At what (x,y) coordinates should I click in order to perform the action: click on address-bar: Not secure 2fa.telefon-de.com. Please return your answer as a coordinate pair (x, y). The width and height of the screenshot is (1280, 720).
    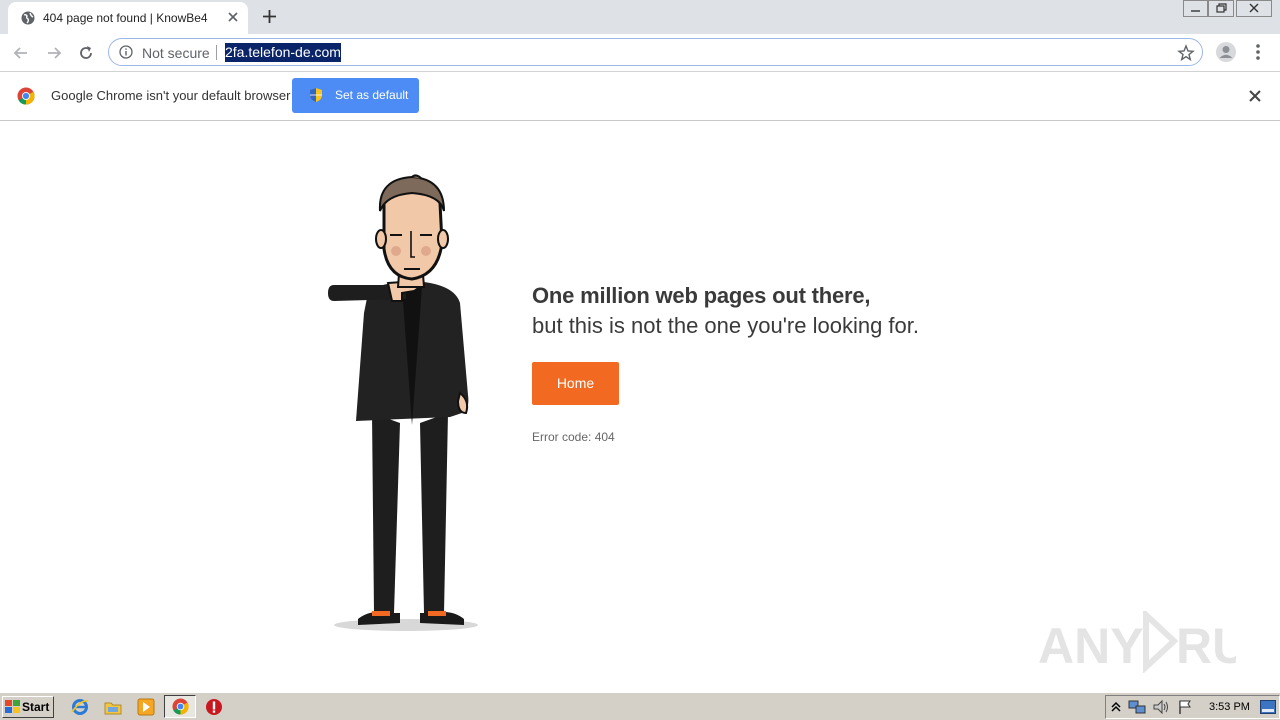
    Looking at the image, I should click on (655, 52).